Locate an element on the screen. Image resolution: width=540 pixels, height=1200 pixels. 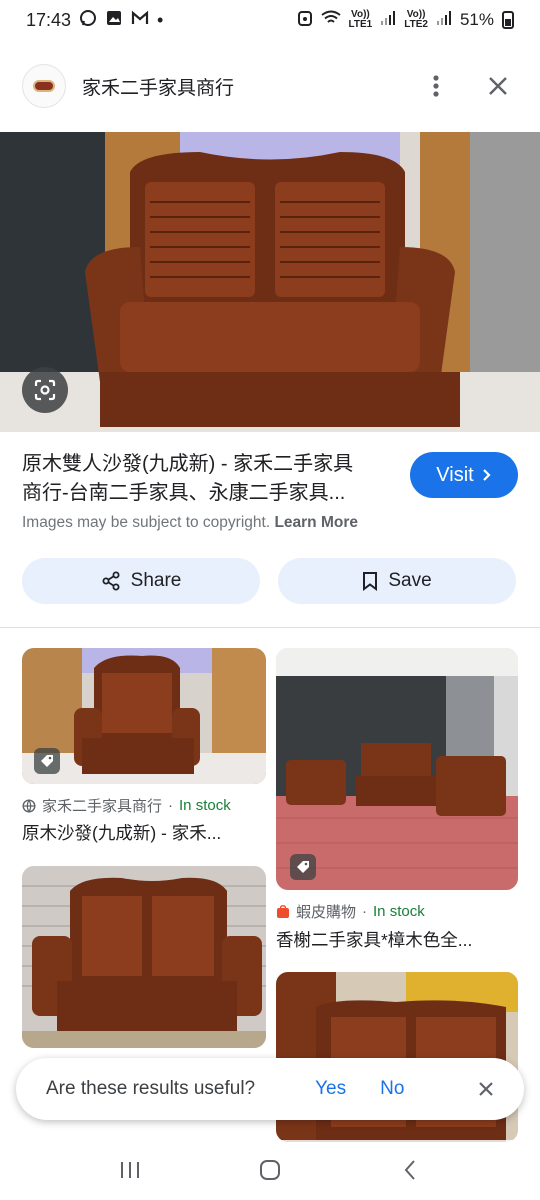
copyright-text: Images may be subject to copyright. is located at coordinates (146, 522).